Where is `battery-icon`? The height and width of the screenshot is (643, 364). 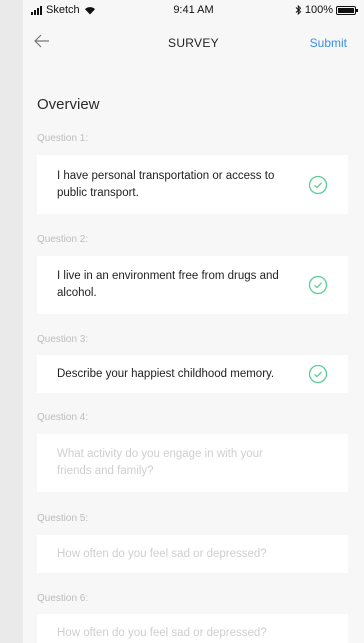
battery-icon is located at coordinates (347, 10).